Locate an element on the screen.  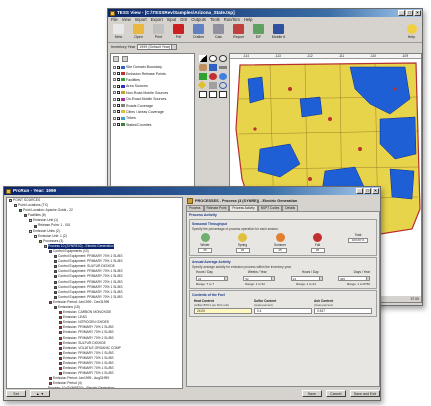
nav-arrows-button: ▲ ▼ is located at coordinates (40, 393).